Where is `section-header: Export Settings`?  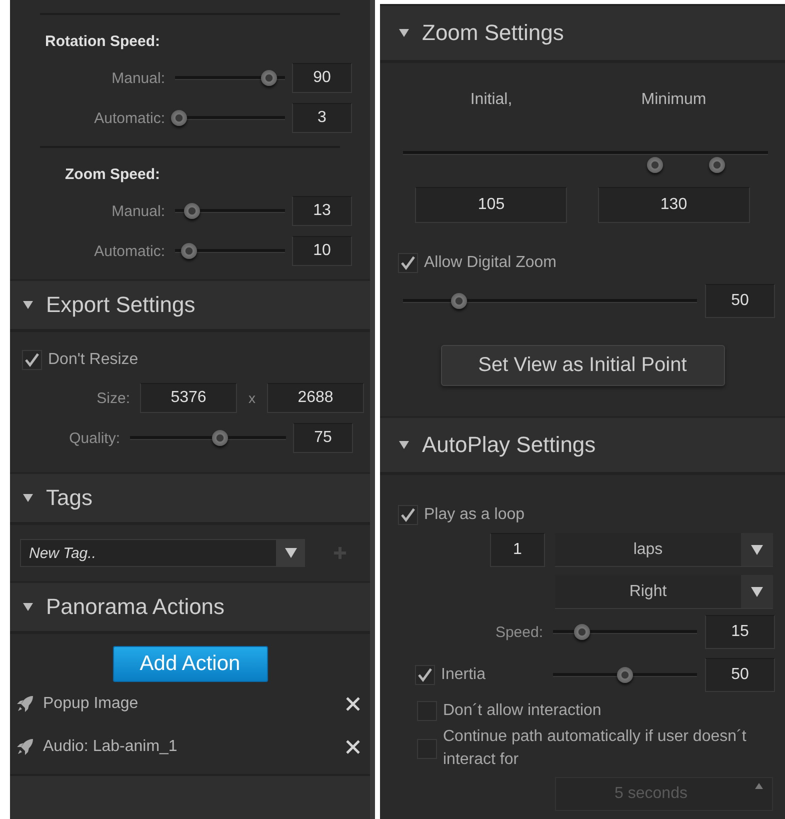
section-header: Export Settings is located at coordinates (190, 305).